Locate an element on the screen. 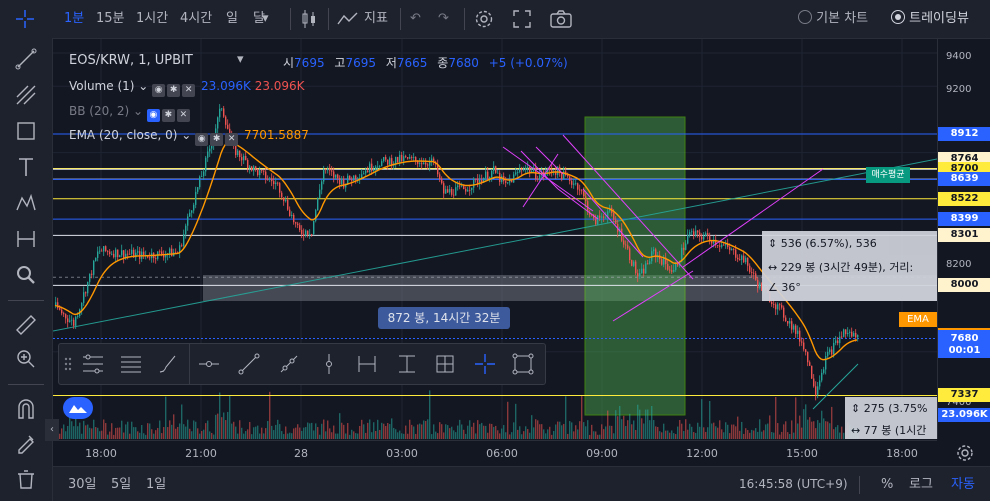 This screenshot has height=501, width=990. auto-scale-toggle: 자동 is located at coordinates (963, 484).